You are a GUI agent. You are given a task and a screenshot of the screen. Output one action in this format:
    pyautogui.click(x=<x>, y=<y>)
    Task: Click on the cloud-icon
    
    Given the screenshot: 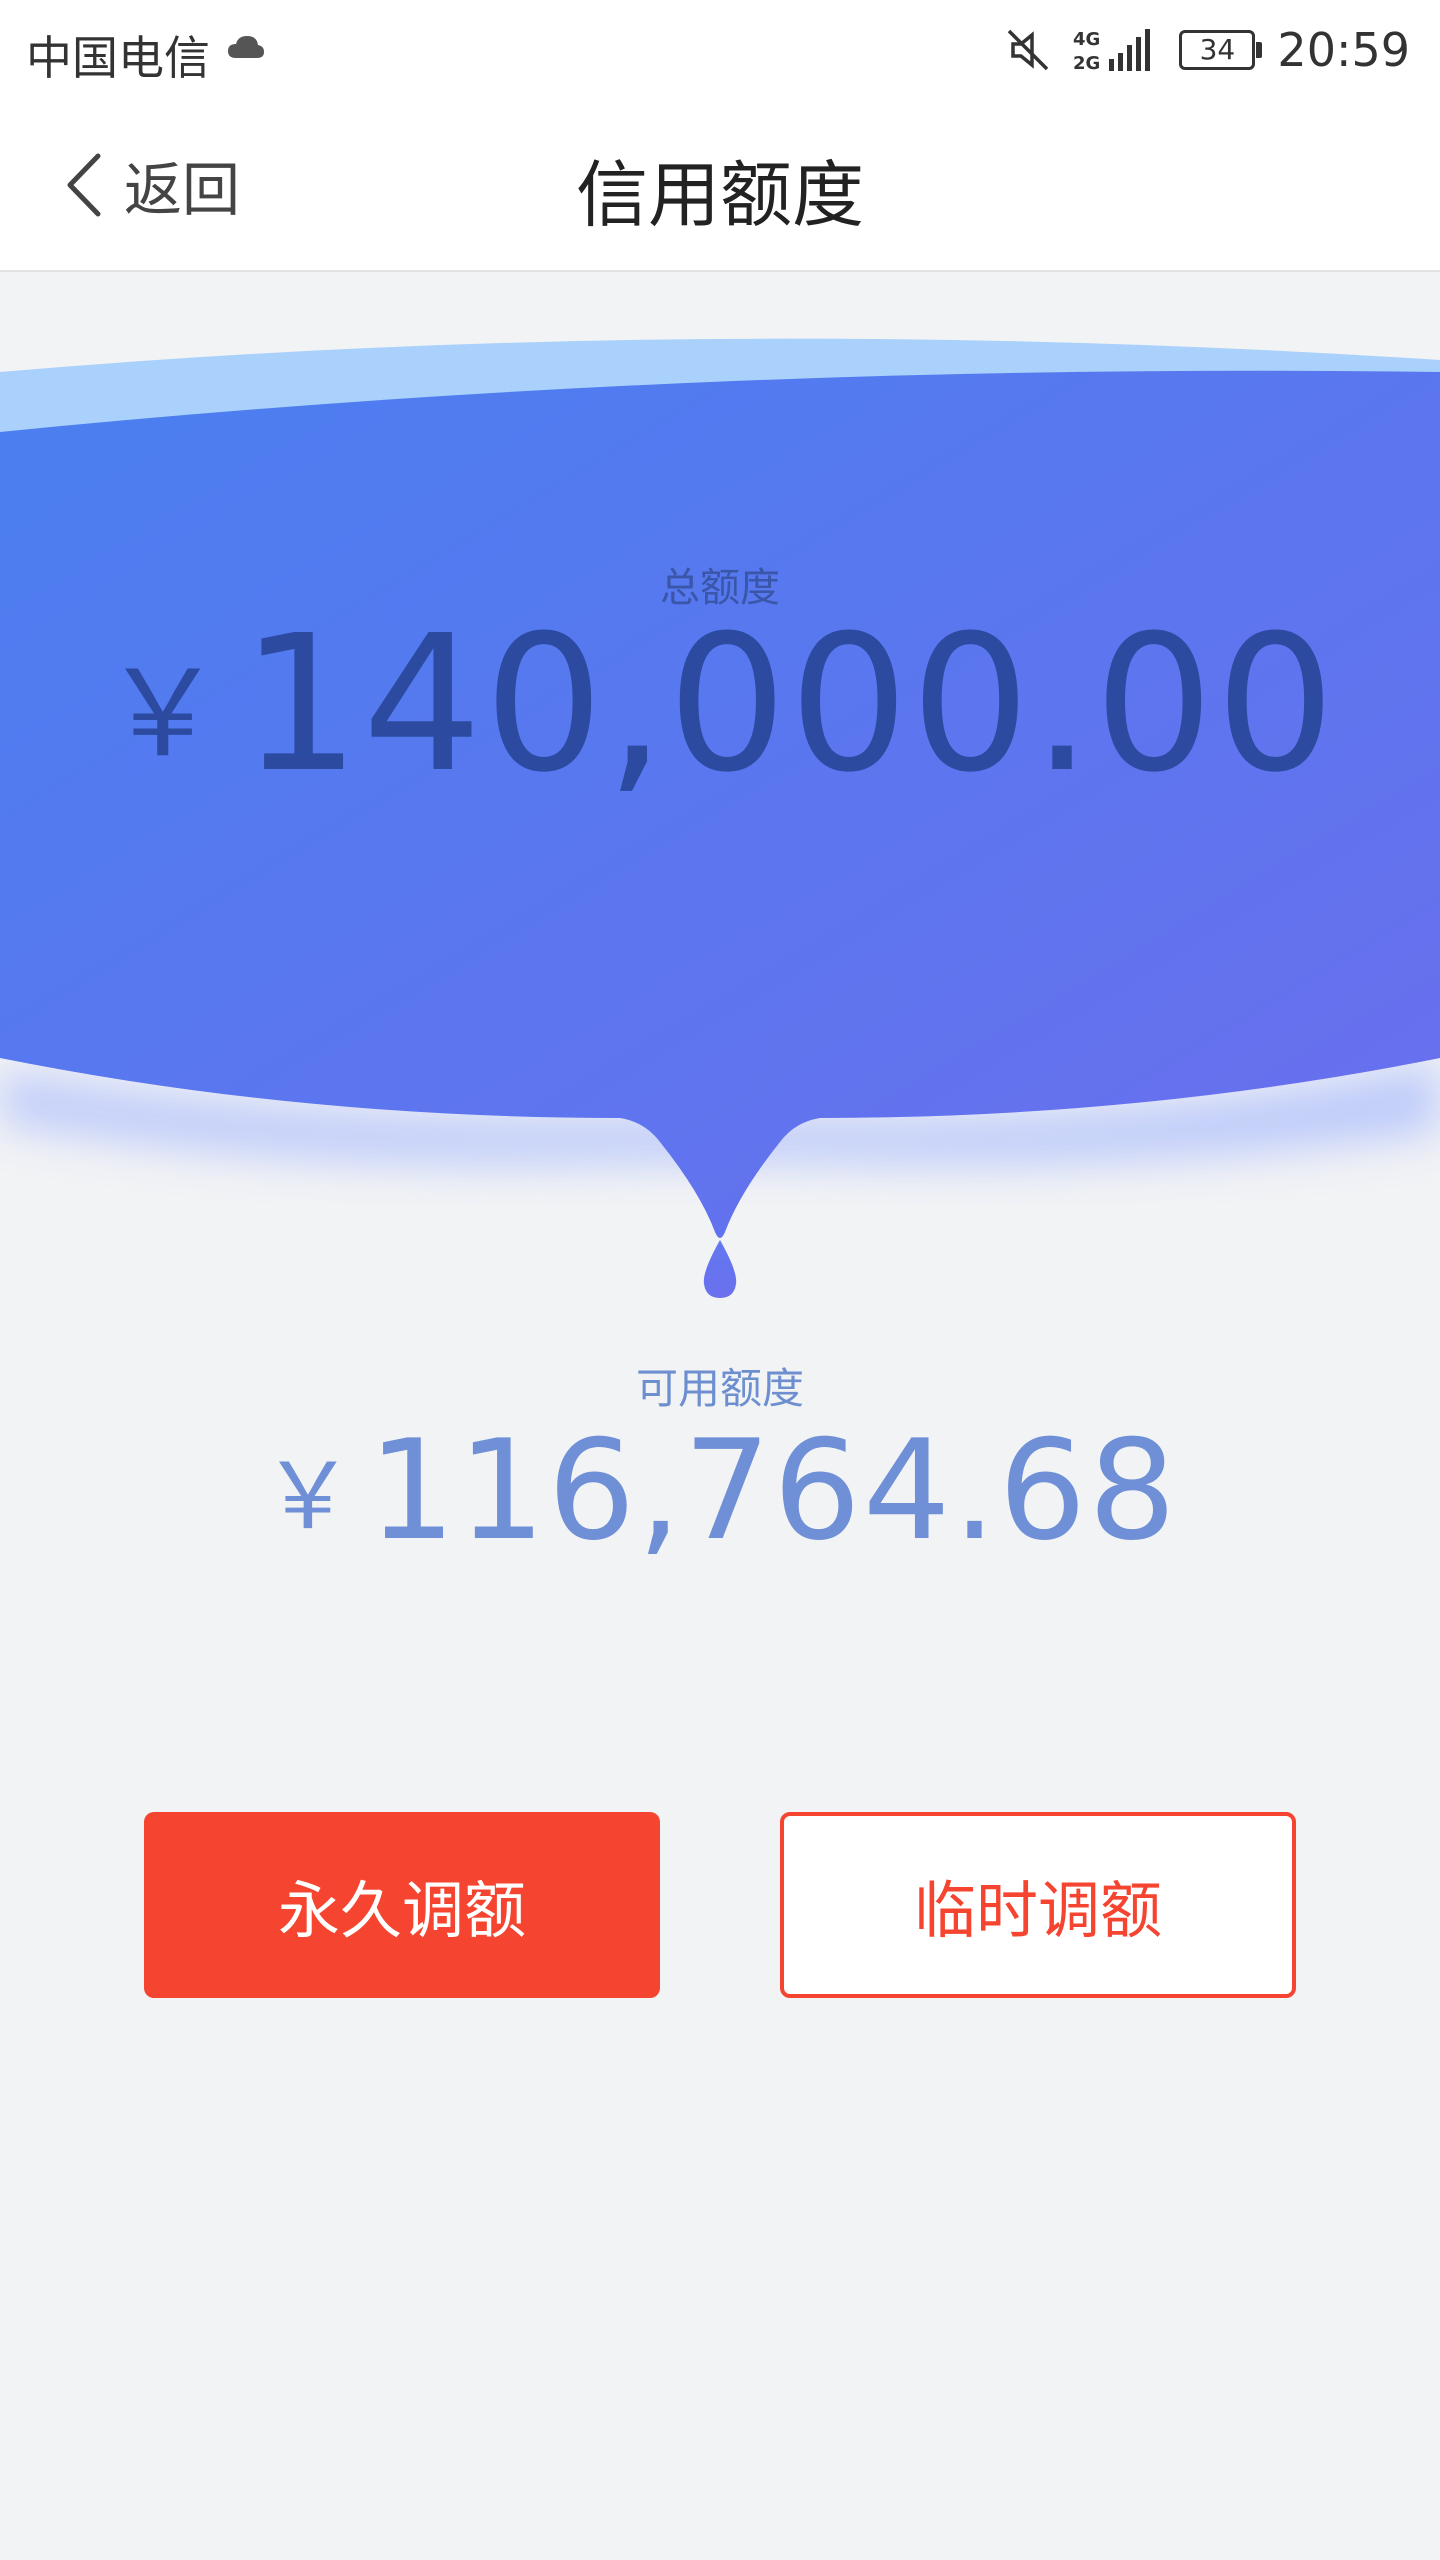 What is the action you would take?
    pyautogui.click(x=246, y=47)
    